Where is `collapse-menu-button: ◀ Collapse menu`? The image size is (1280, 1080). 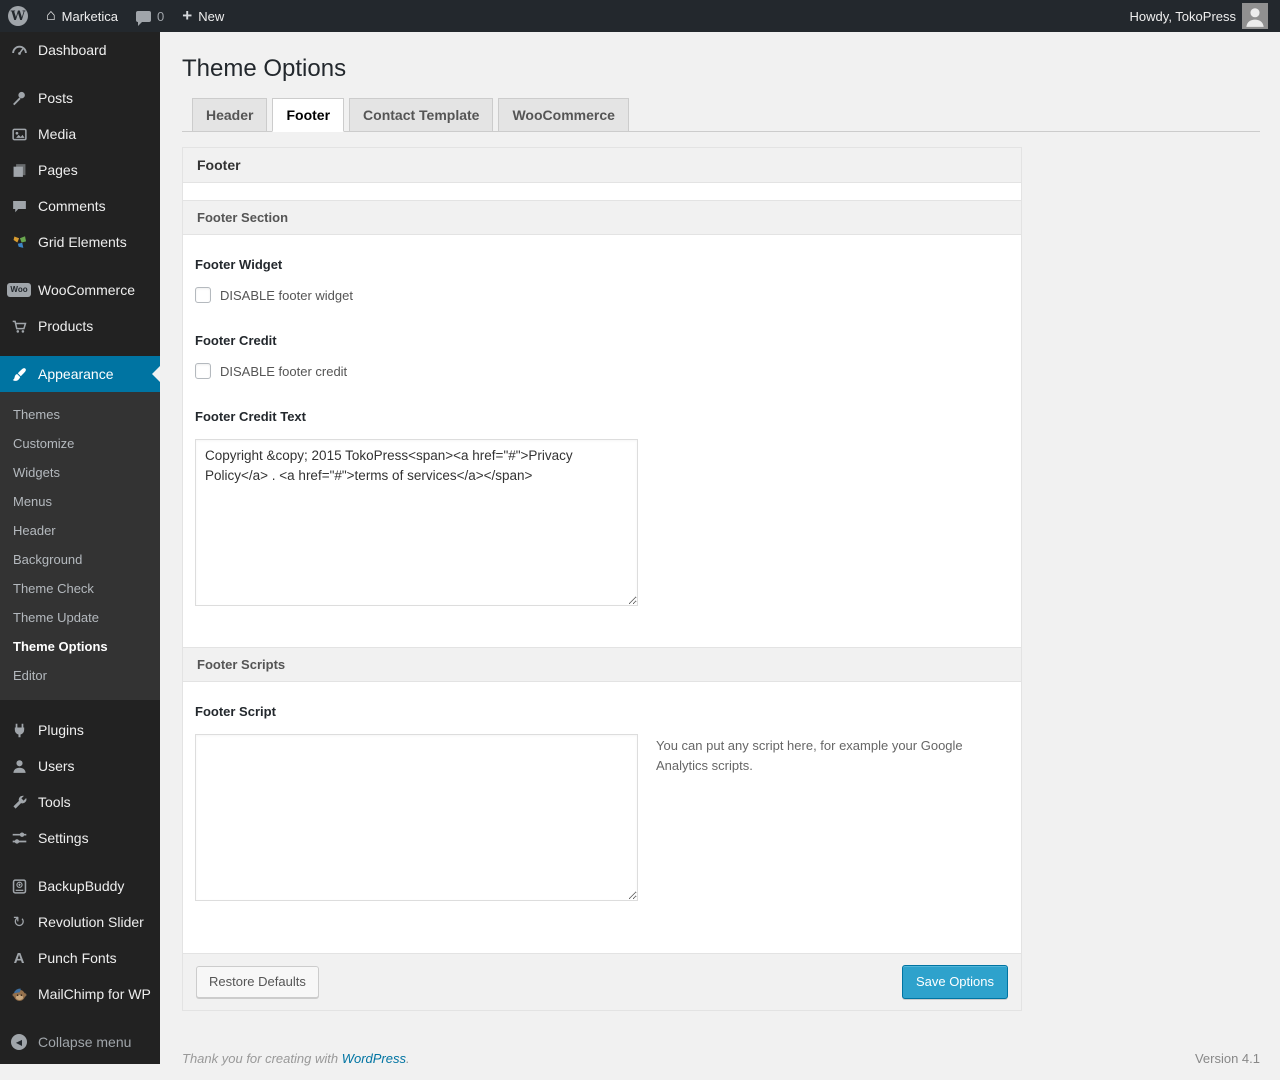 collapse-menu-button: ◀ Collapse menu is located at coordinates (80, 1042).